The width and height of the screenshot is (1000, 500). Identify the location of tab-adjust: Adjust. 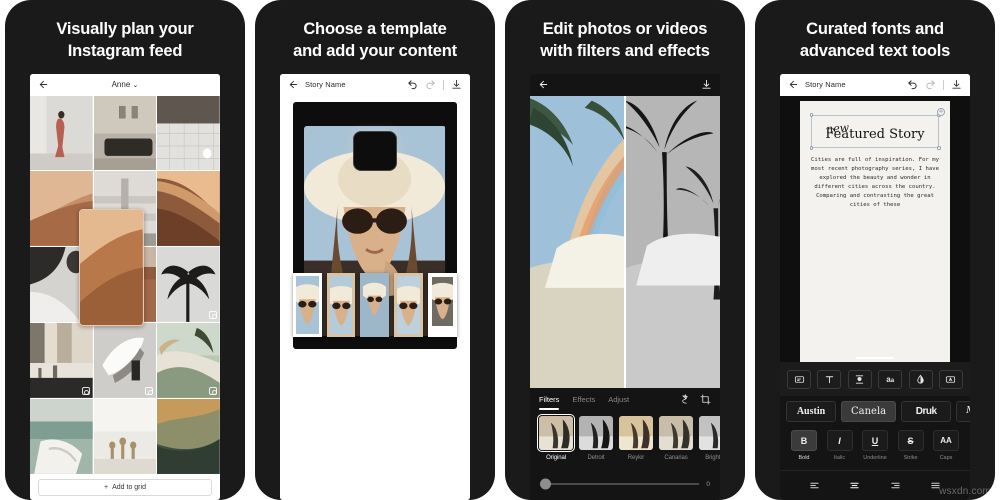
(618, 399).